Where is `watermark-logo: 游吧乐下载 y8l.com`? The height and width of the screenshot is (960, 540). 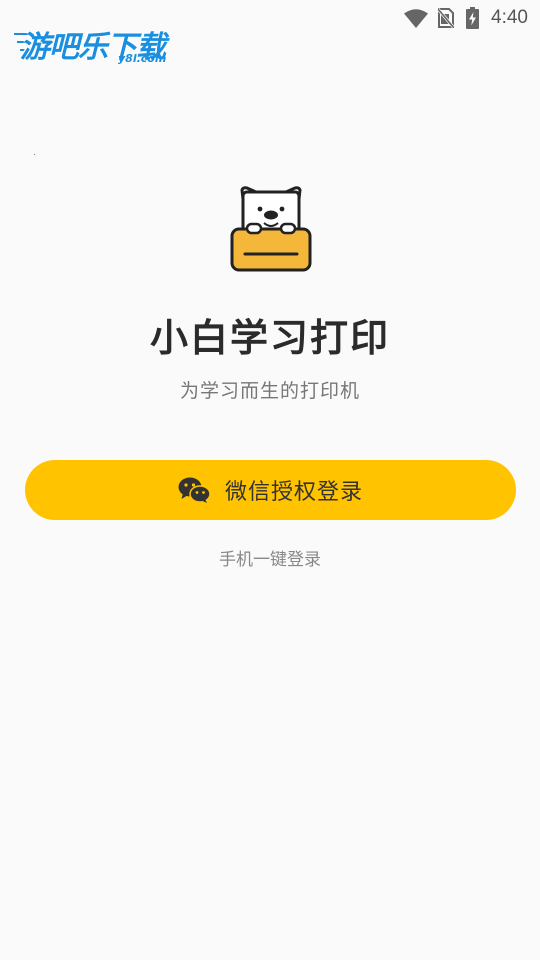 watermark-logo: 游吧乐下载 y8l.com is located at coordinates (104, 41).